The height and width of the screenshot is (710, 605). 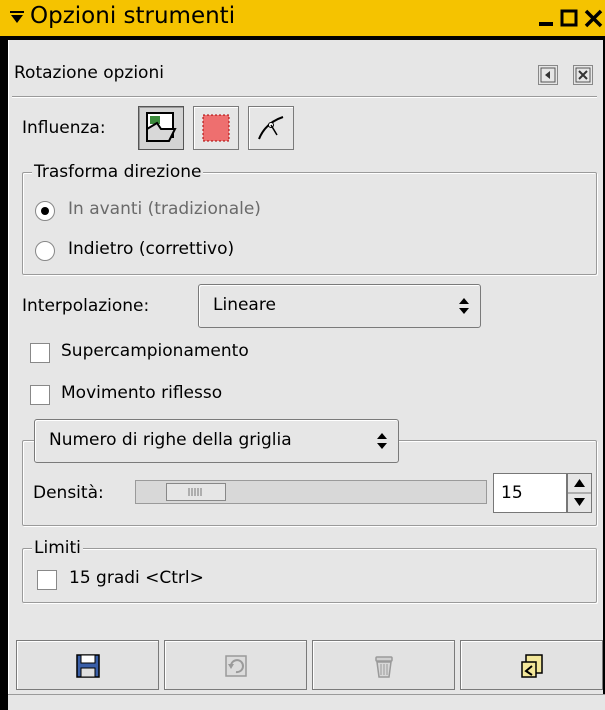 I want to click on preview-select: Numero di righe della griglia, so click(x=216, y=441).